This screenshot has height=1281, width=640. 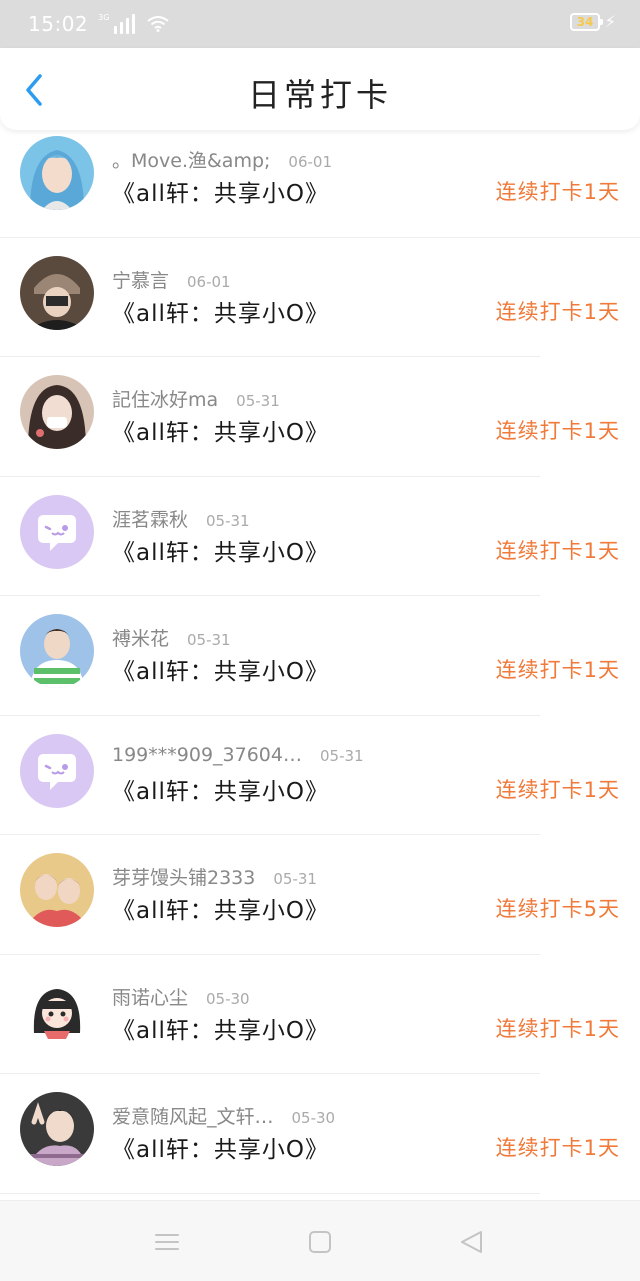 What do you see at coordinates (165, 398) in the screenshot?
I see `username: 記住冰好ma` at bounding box center [165, 398].